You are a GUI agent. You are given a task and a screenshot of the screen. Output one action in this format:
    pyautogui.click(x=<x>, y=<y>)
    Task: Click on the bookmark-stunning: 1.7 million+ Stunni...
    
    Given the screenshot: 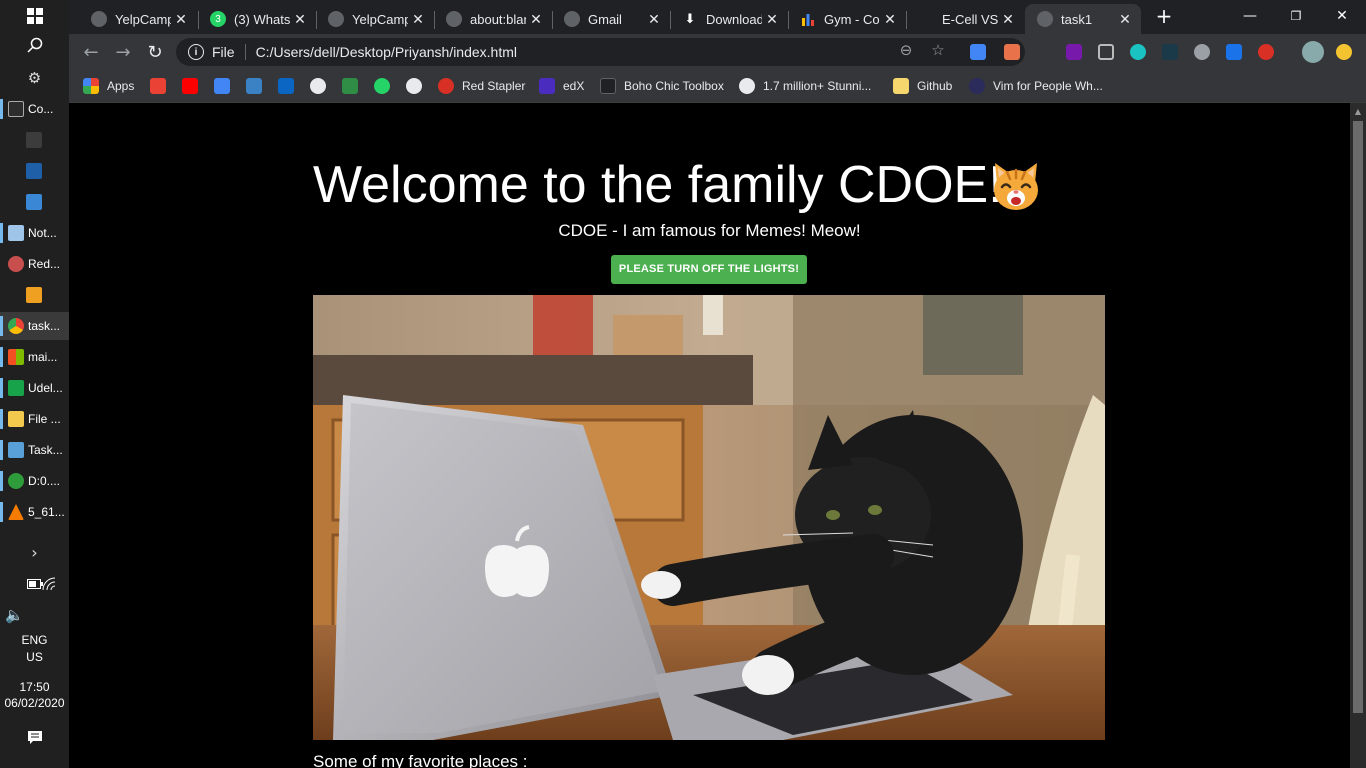 What is the action you would take?
    pyautogui.click(x=805, y=86)
    